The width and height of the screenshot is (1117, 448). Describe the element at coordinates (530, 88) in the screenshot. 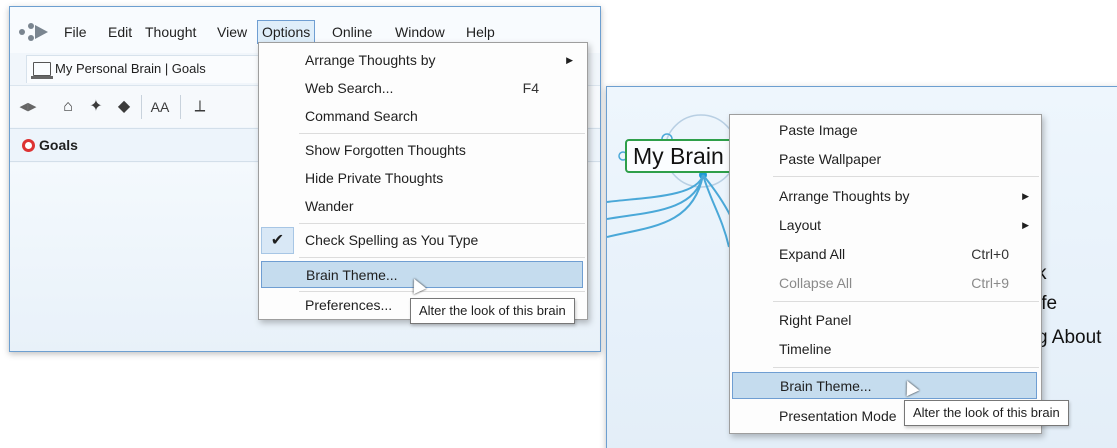

I see `shortcut-label: F4` at that location.